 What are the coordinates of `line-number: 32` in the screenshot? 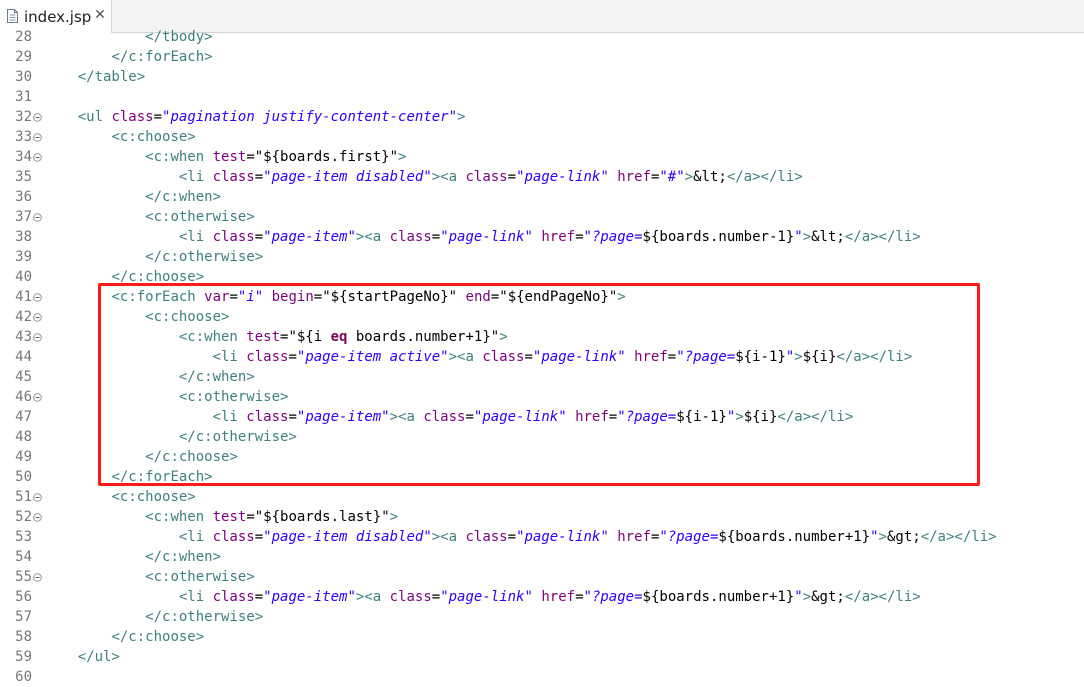 It's located at (23, 117).